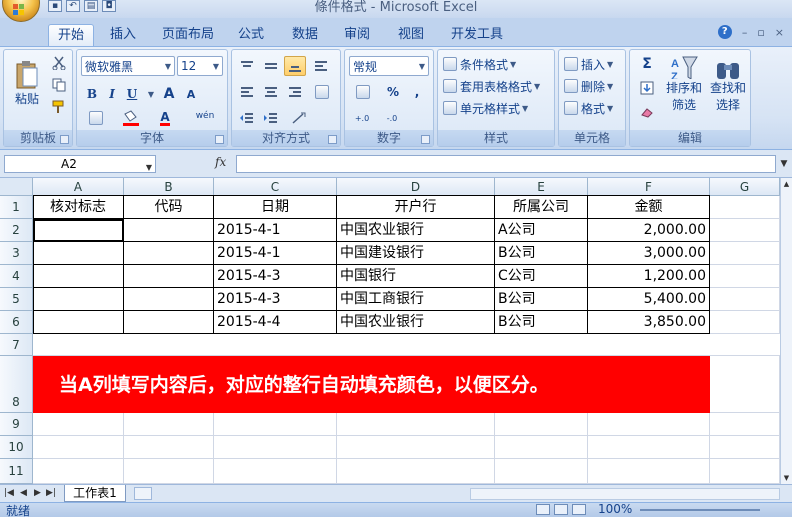 This screenshot has width=792, height=517. Describe the element at coordinates (411, 35) in the screenshot. I see `tab-view: 视图` at that location.